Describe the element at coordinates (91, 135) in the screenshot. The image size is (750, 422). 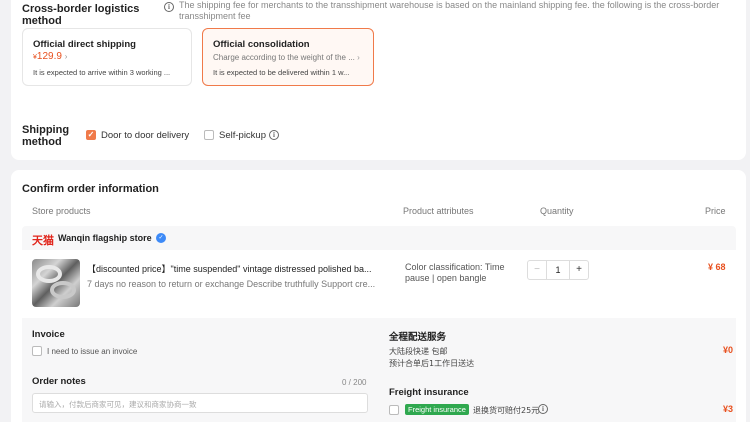
I see `door-delivery-checkbox: ✓` at that location.